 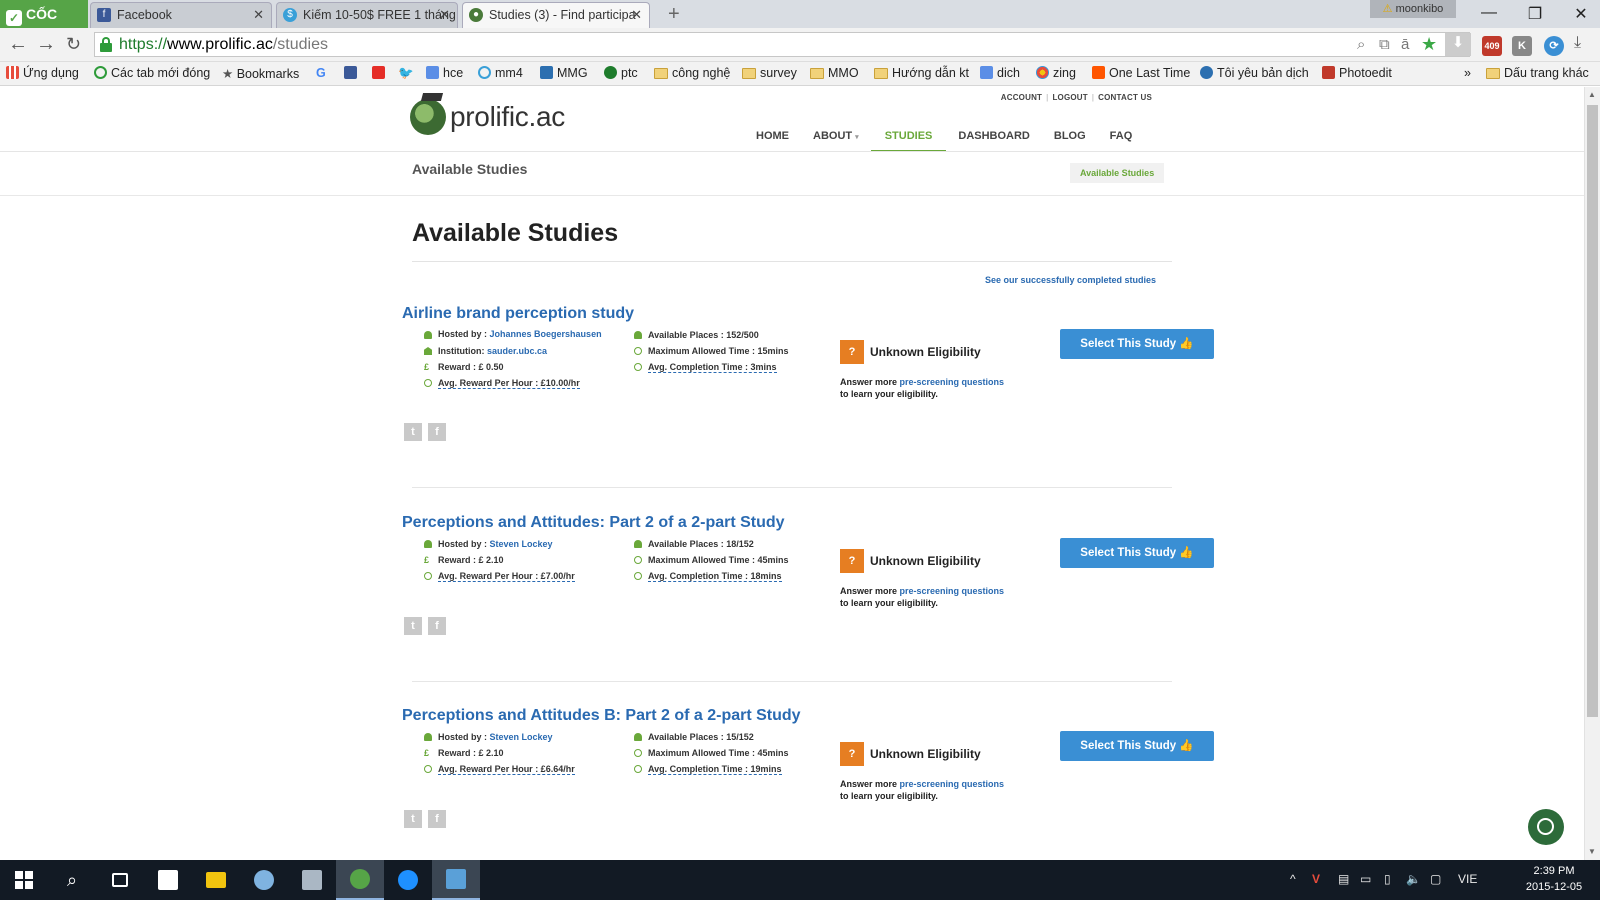 What do you see at coordinates (1365, 879) in the screenshot?
I see `network-icon: ▭` at bounding box center [1365, 879].